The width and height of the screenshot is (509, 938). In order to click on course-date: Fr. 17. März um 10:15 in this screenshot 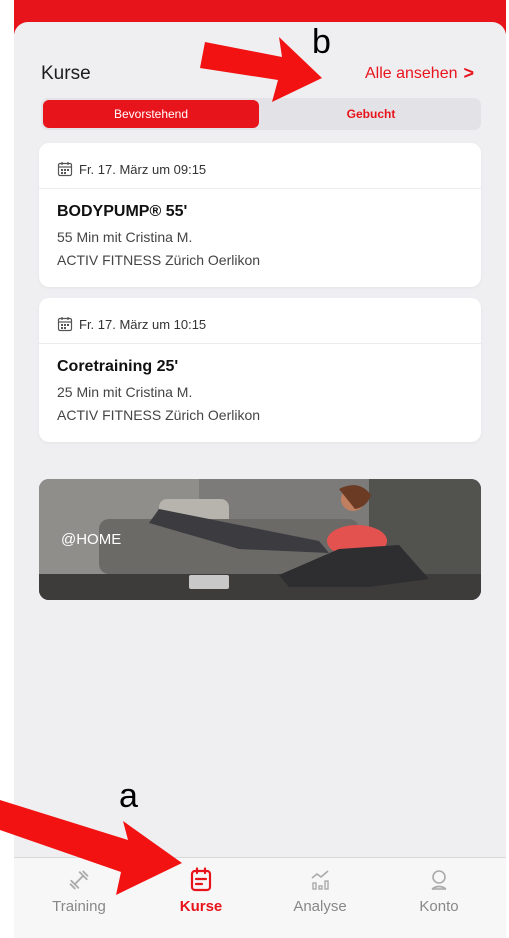, I will do `click(143, 324)`.